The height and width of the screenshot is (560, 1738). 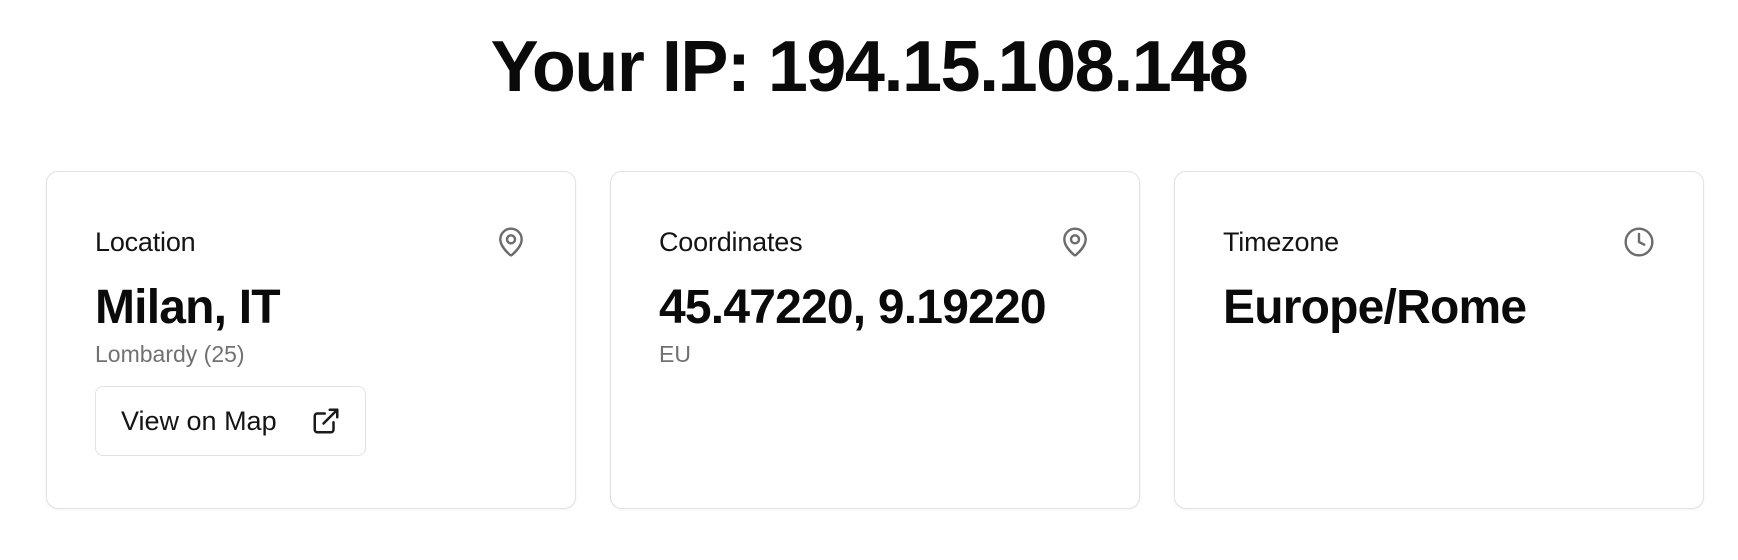 What do you see at coordinates (1639, 242) in the screenshot?
I see `clock-icon` at bounding box center [1639, 242].